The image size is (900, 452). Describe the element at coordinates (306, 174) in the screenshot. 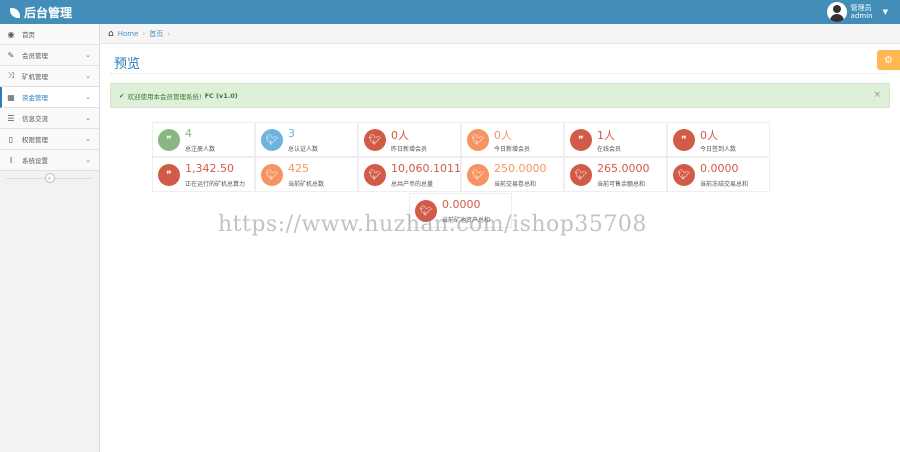

I see `stat-box: 🐦︎ 425 当前矿机总数` at that location.